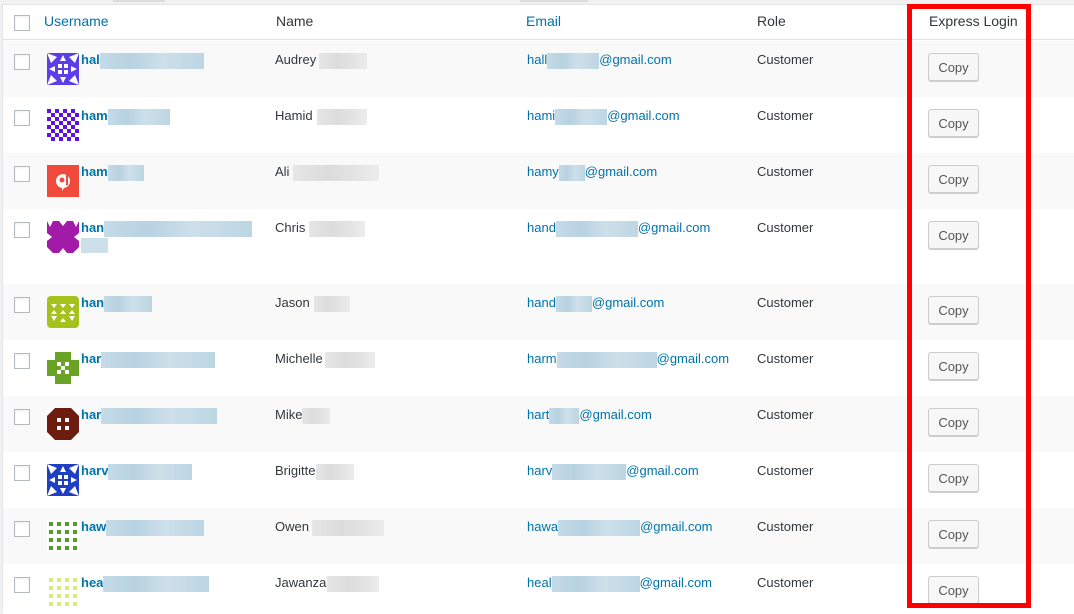  What do you see at coordinates (539, 470) in the screenshot?
I see `email-prefix: harv` at bounding box center [539, 470].